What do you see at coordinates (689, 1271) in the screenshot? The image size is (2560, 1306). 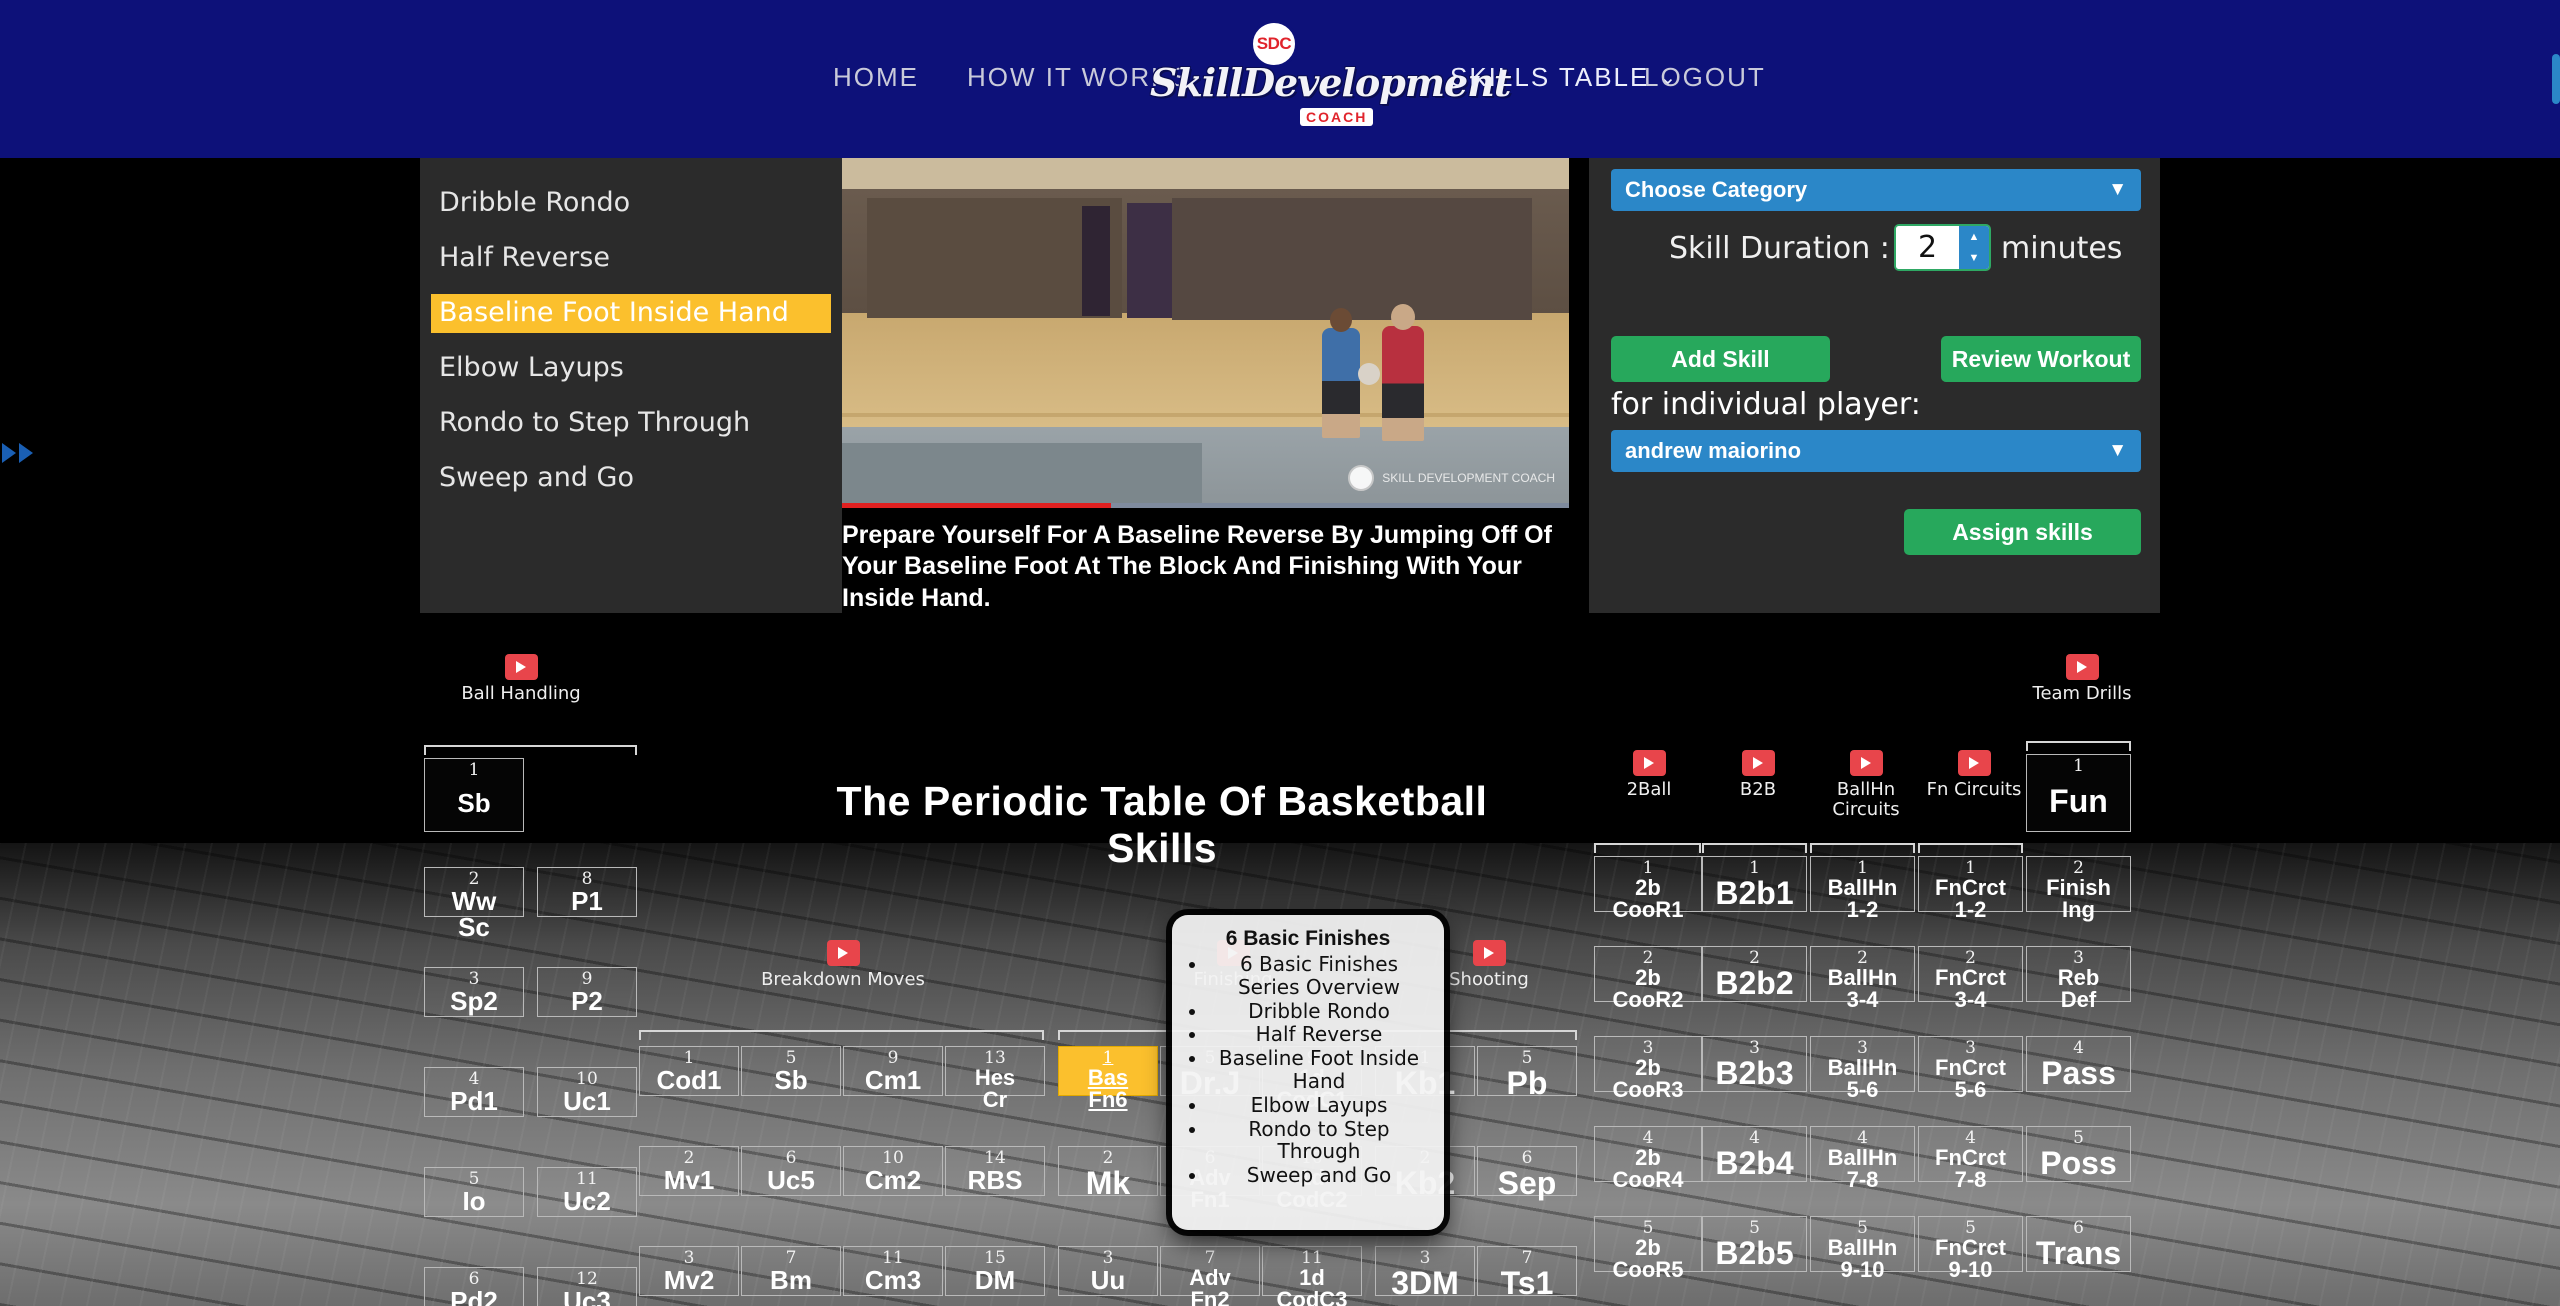 I see `pt-cell-breakdown-col-1-2: 3 Mv2` at bounding box center [689, 1271].